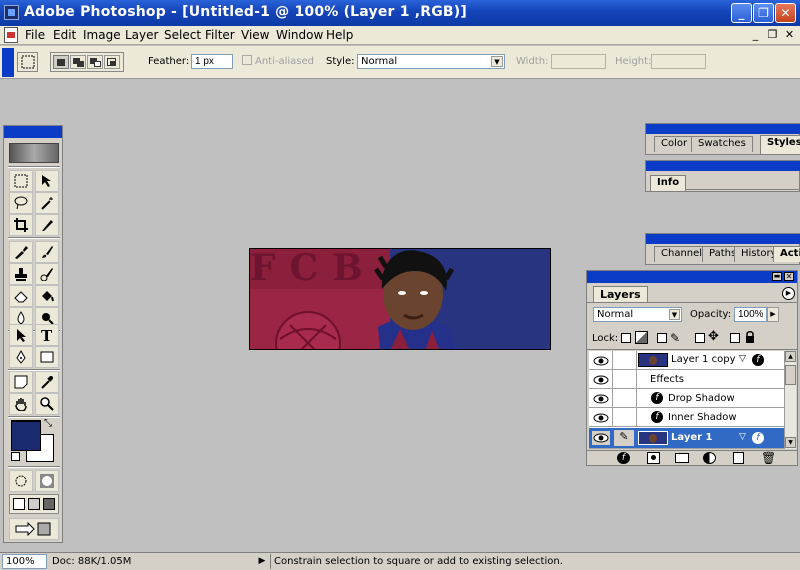  I want to click on zoom-input: 100%, so click(24, 561).